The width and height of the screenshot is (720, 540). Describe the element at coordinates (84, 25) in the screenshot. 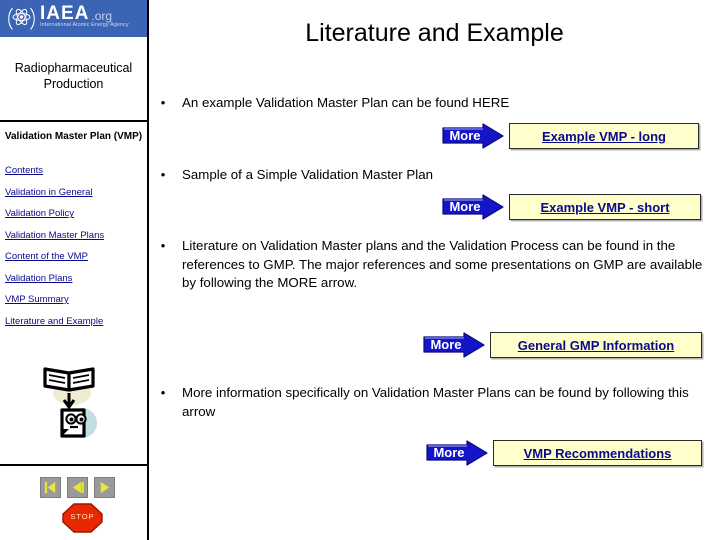

I see `logo-subtitle: International Atomic Energy Agency` at that location.